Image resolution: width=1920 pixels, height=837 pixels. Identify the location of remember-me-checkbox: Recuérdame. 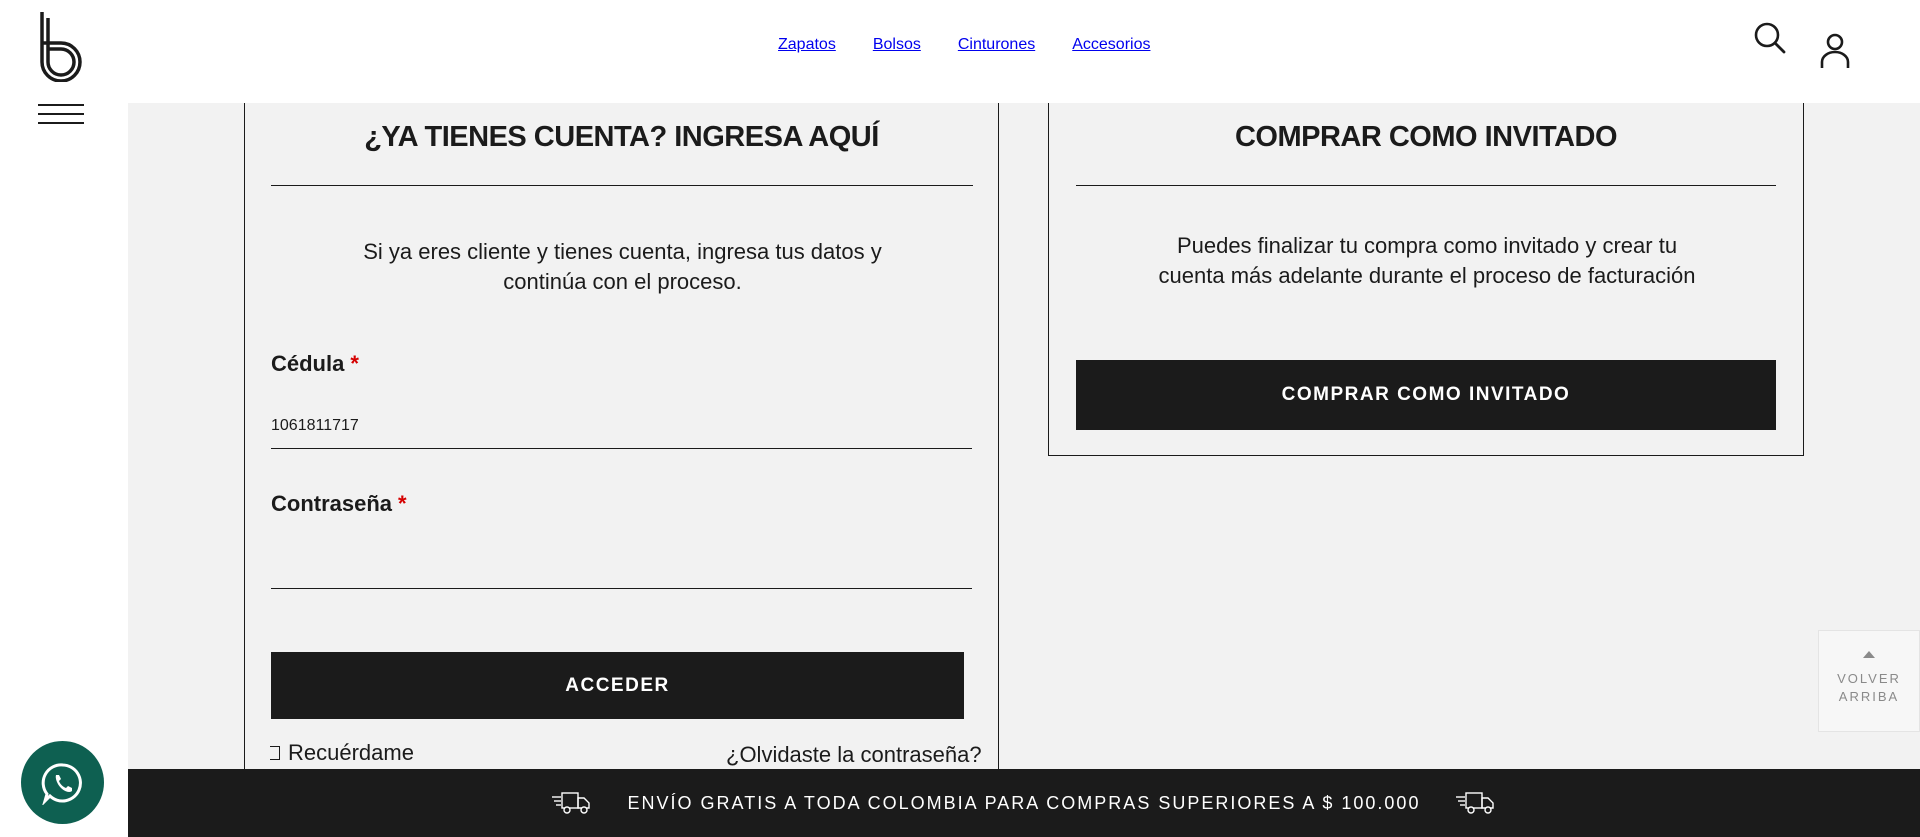
(342, 753).